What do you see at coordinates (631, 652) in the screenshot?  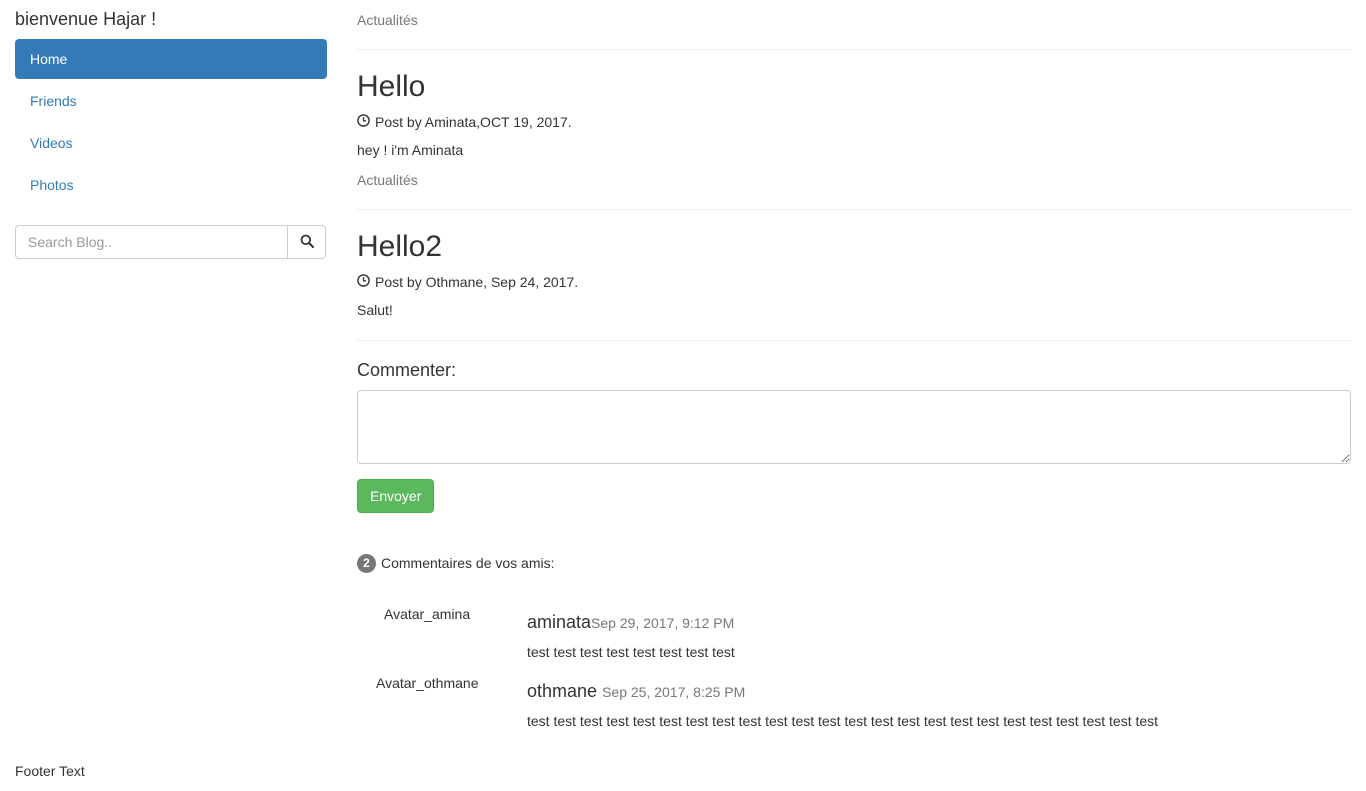 I see `comment-text: test test test test test test test test` at bounding box center [631, 652].